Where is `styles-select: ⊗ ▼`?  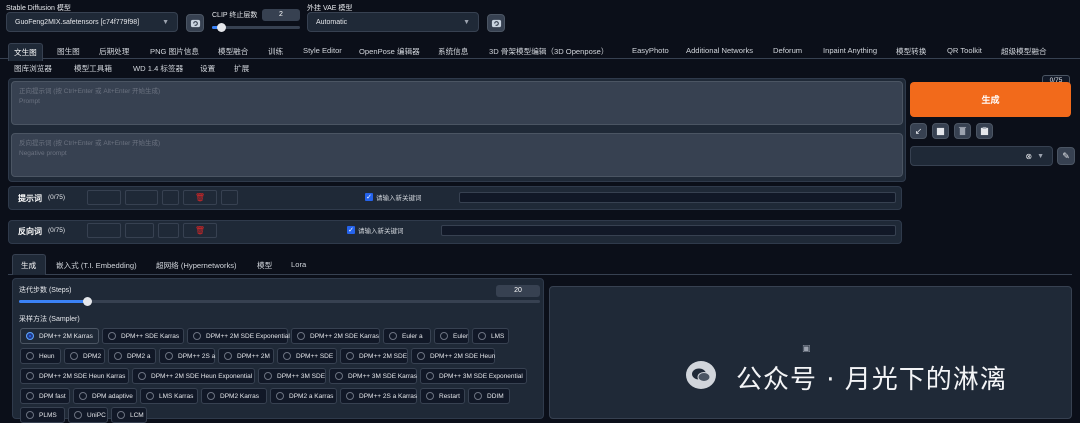 styles-select: ⊗ ▼ is located at coordinates (981, 156).